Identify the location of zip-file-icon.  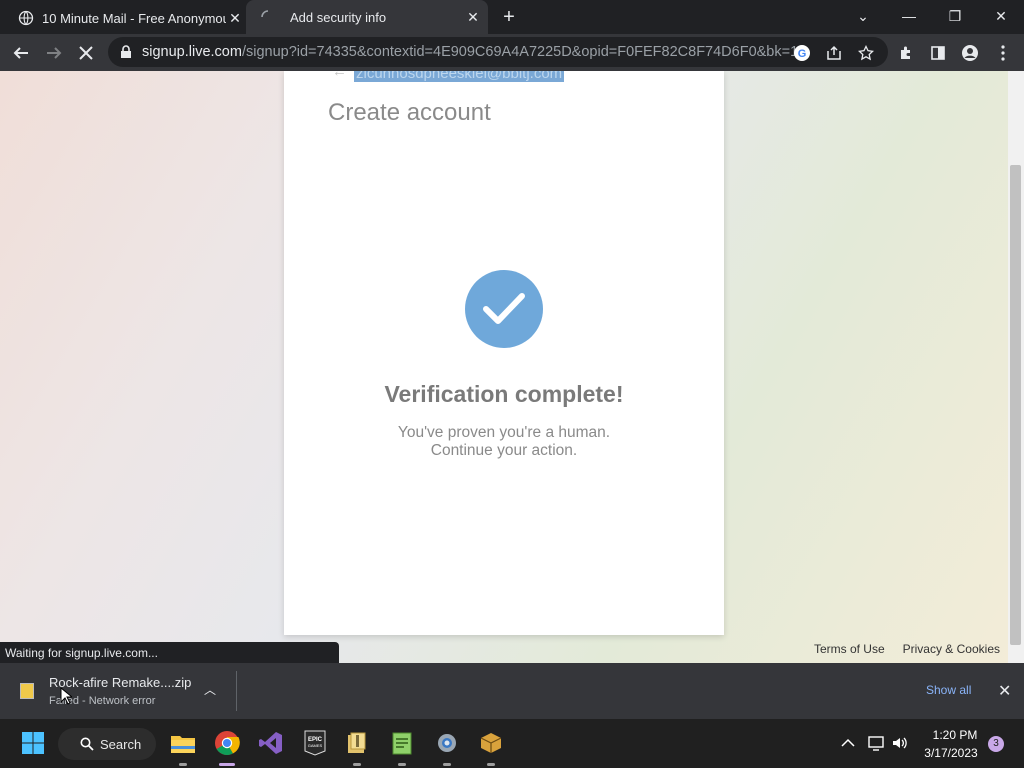
(27, 691).